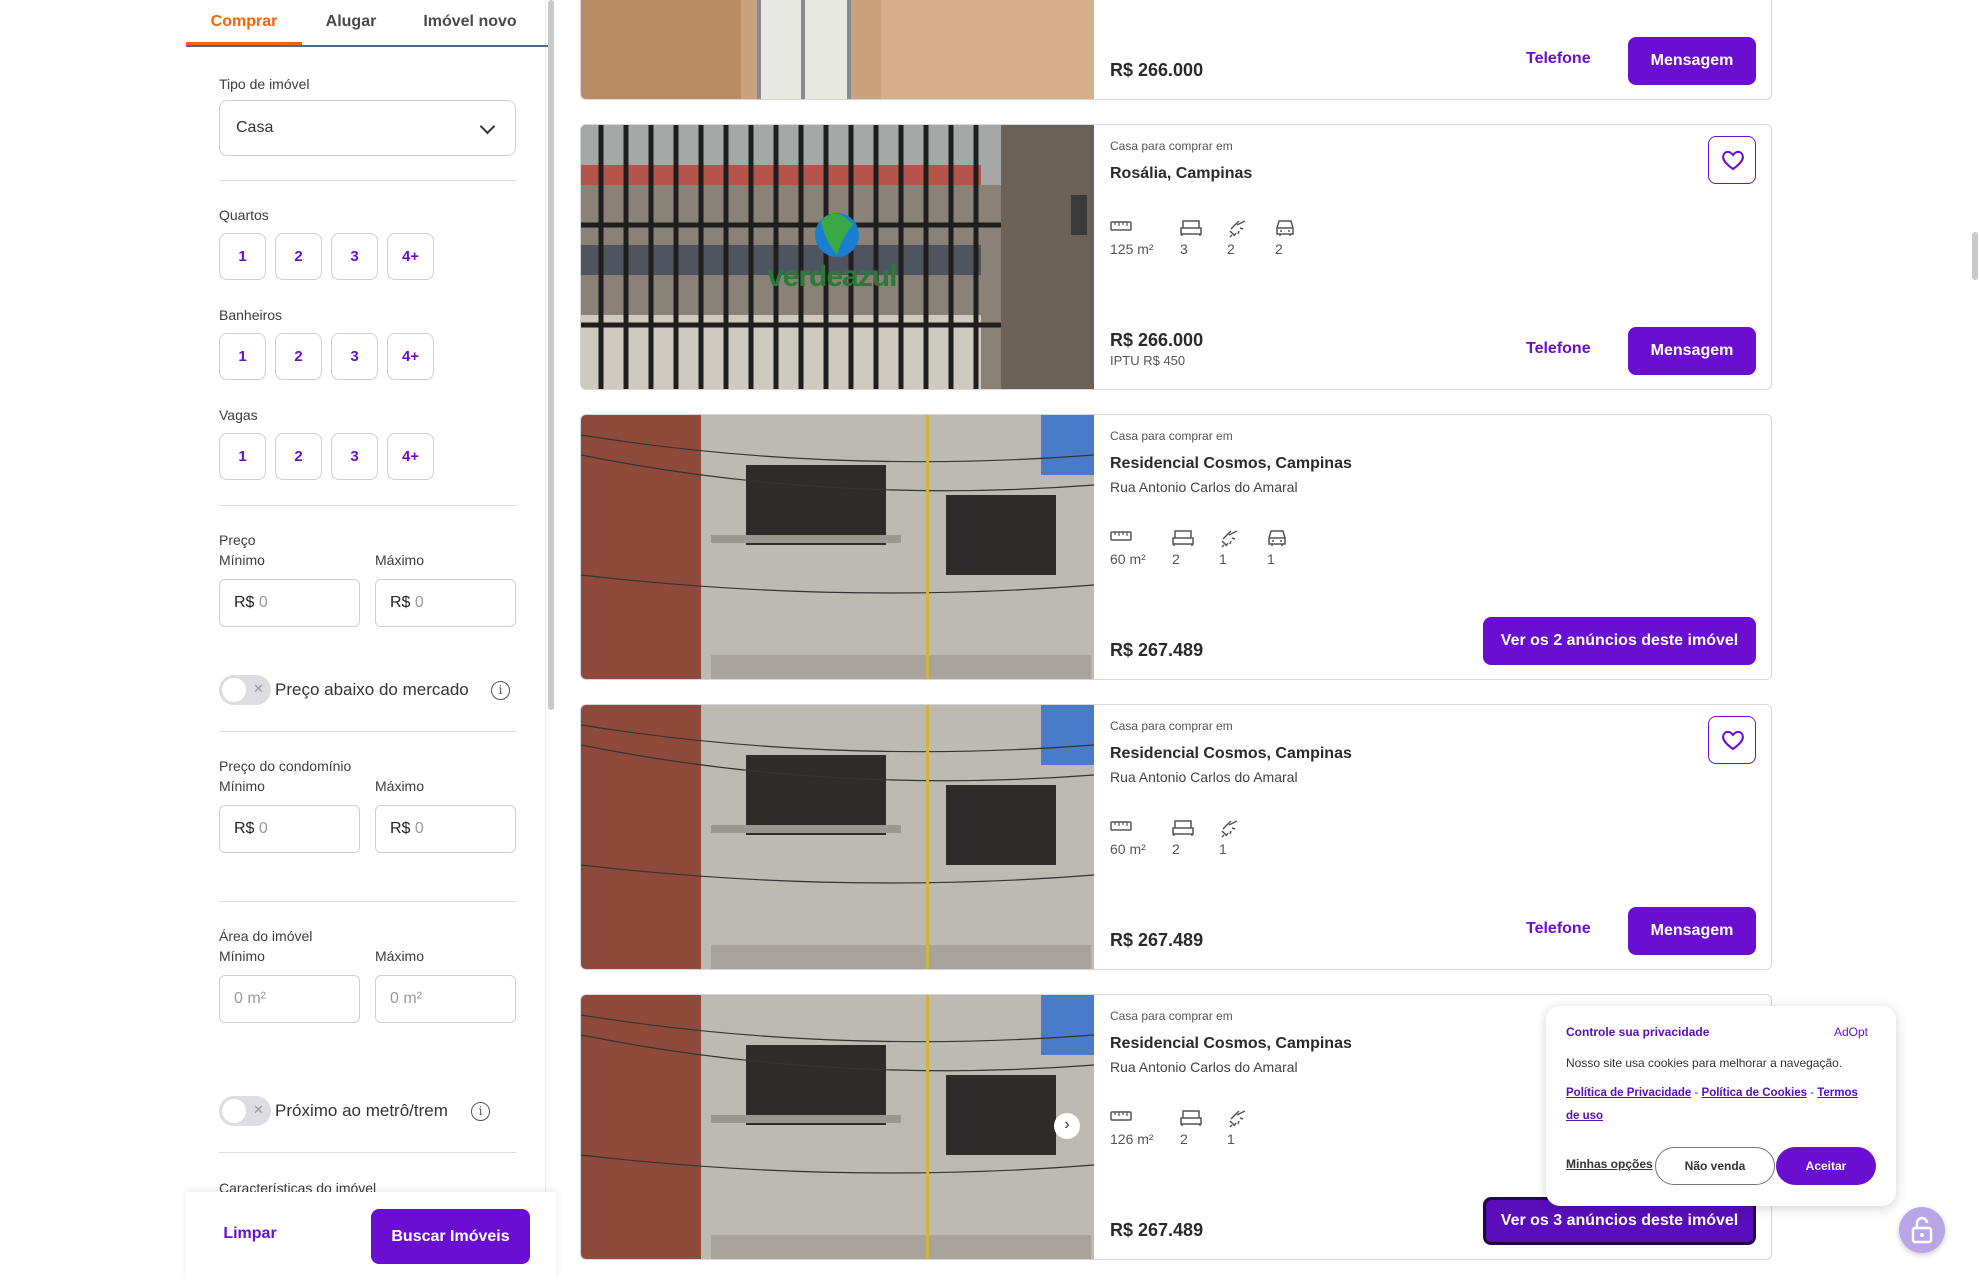 This screenshot has width=1980, height=1280. Describe the element at coordinates (1132, 238) in the screenshot. I see `area-feature: 125 m²` at that location.